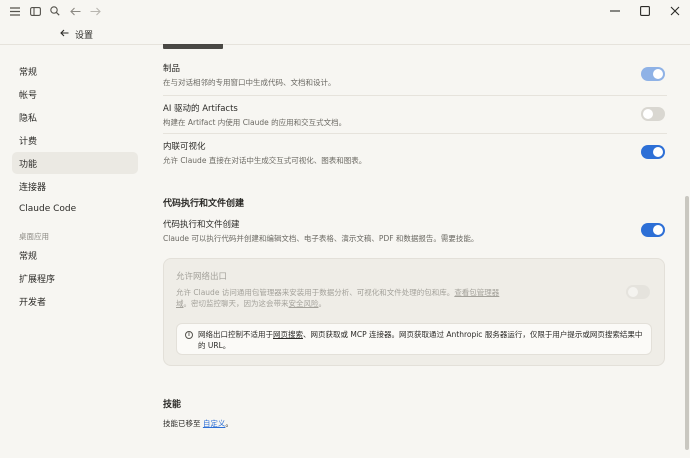 This screenshot has height=458, width=690. What do you see at coordinates (193, 46) in the screenshot?
I see `clipped-section-heading` at bounding box center [193, 46].